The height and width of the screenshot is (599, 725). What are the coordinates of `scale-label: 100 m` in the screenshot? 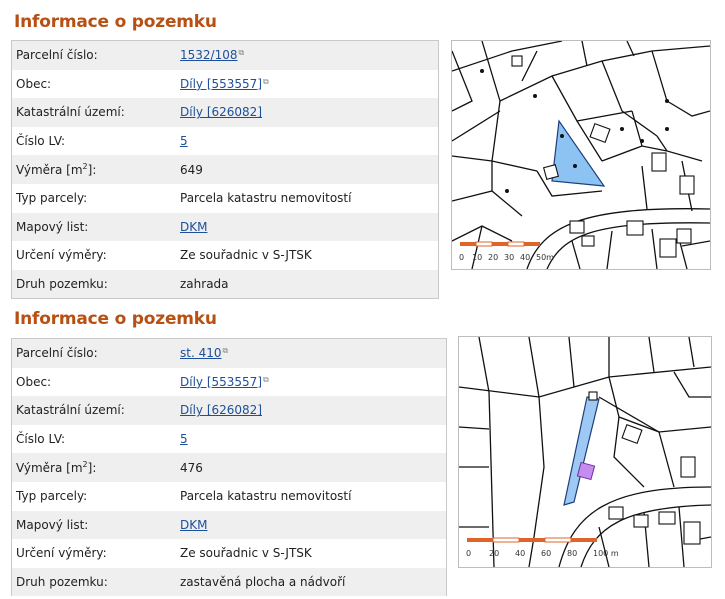 It's located at (606, 553).